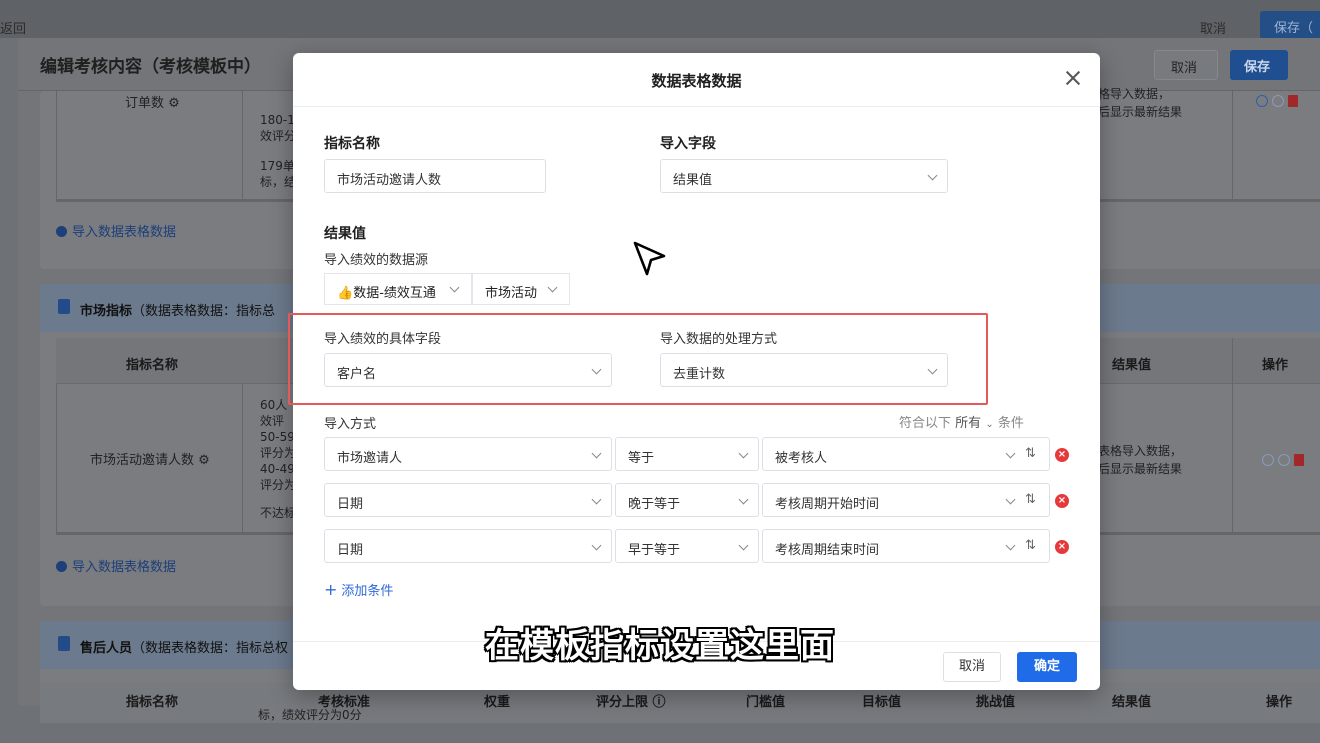 Image resolution: width=1320 pixels, height=743 pixels. Describe the element at coordinates (996, 702) in the screenshot. I see `col-challenge: 挑战值` at that location.